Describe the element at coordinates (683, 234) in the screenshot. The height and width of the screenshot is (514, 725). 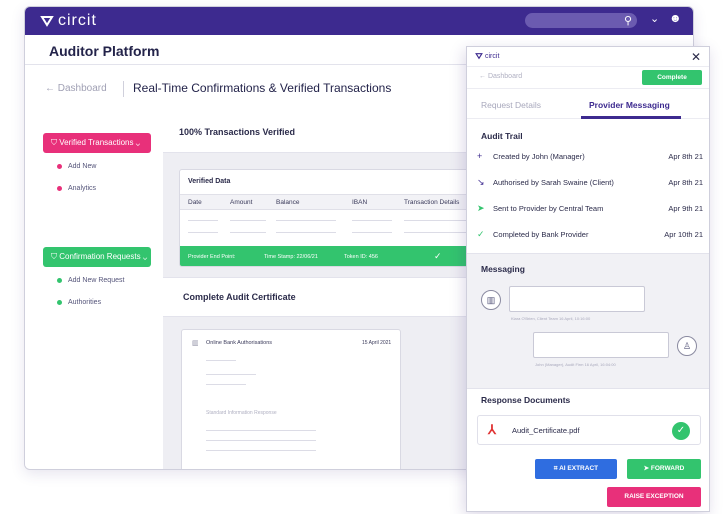
I see `trail-date: Apr 10th 21` at that location.